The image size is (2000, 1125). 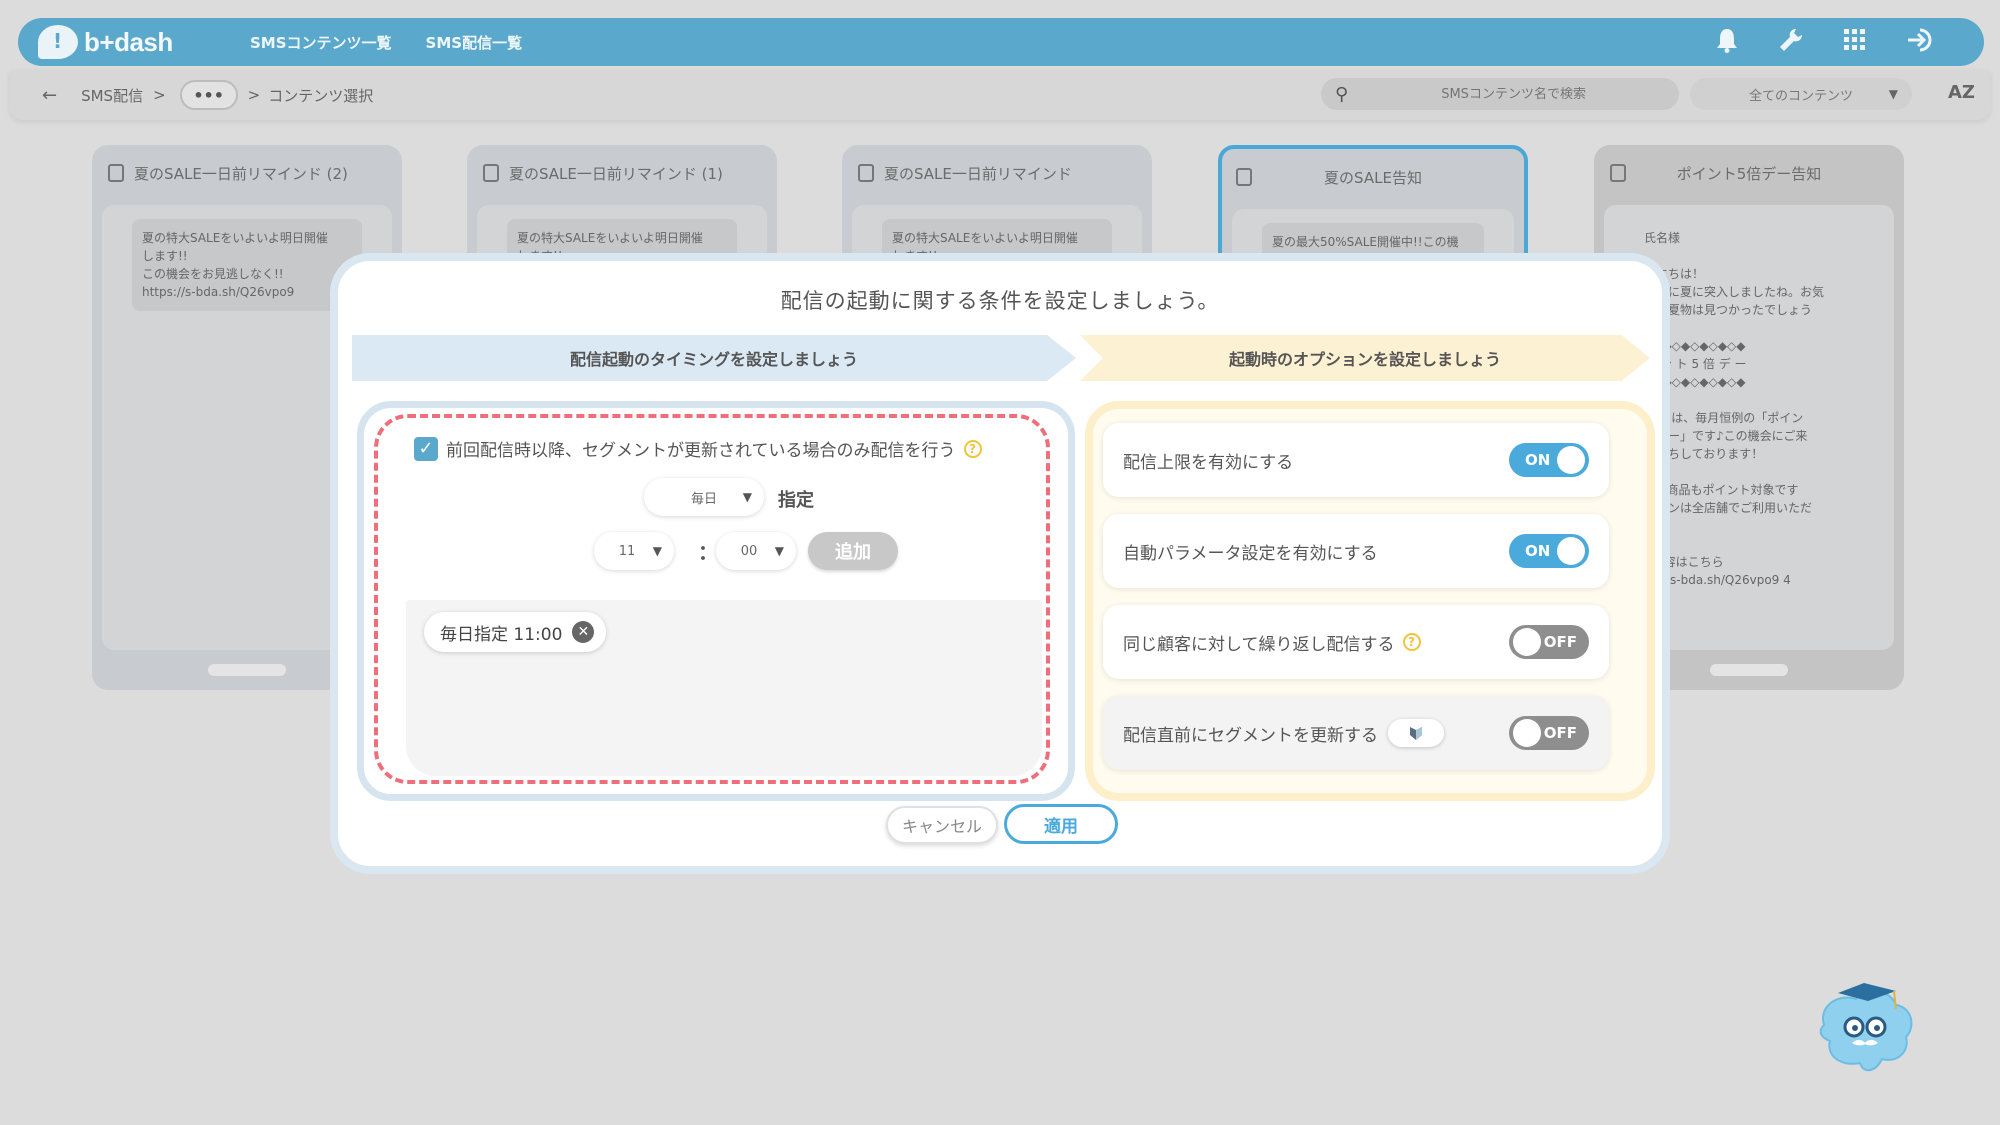 I want to click on option-delivery-limit: 配信上限を有効にする ON, so click(x=1356, y=460).